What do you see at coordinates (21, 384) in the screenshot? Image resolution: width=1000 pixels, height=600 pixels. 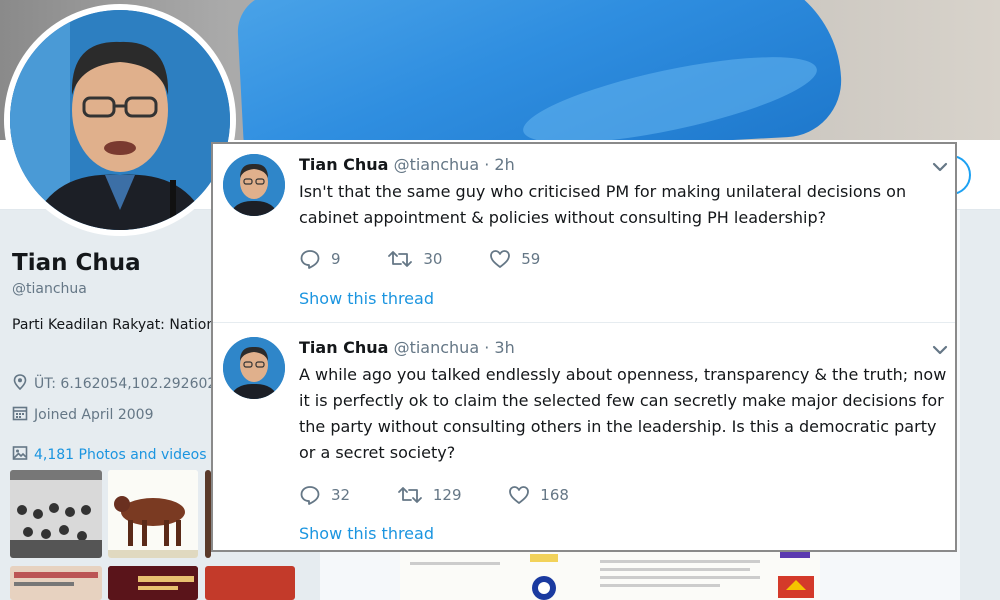 I see `location-pin-icon` at bounding box center [21, 384].